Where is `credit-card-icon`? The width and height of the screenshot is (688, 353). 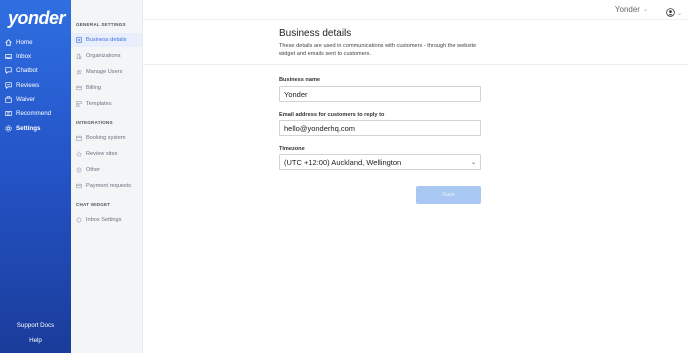 credit-card-icon is located at coordinates (79, 88).